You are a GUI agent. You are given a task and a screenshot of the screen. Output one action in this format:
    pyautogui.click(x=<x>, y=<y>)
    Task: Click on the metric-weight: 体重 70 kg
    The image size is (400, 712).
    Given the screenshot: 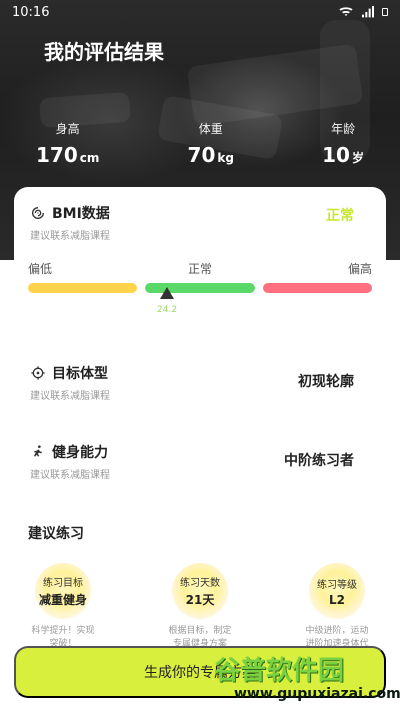 What is the action you would take?
    pyautogui.click(x=211, y=143)
    